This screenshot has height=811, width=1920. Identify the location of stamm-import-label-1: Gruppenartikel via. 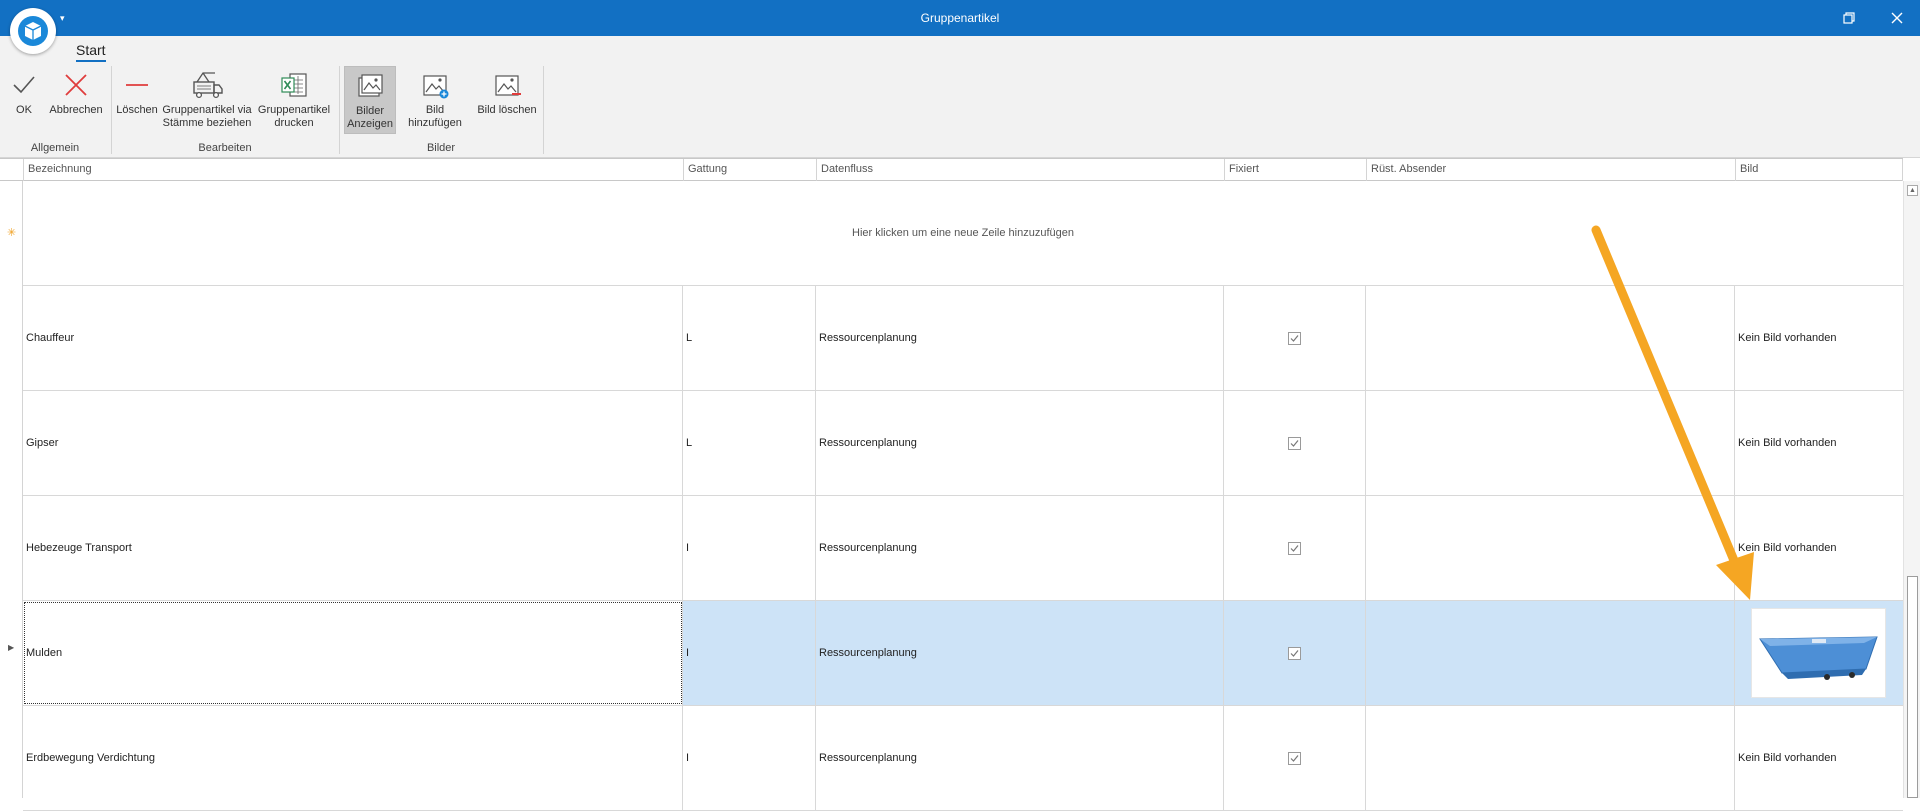
(207, 110).